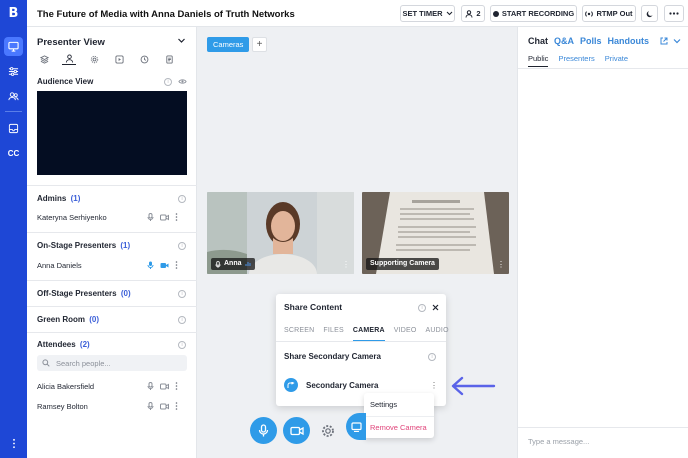 The width and height of the screenshot is (688, 458). Describe the element at coordinates (13, 13) in the screenshot. I see `app-logo: B` at that location.